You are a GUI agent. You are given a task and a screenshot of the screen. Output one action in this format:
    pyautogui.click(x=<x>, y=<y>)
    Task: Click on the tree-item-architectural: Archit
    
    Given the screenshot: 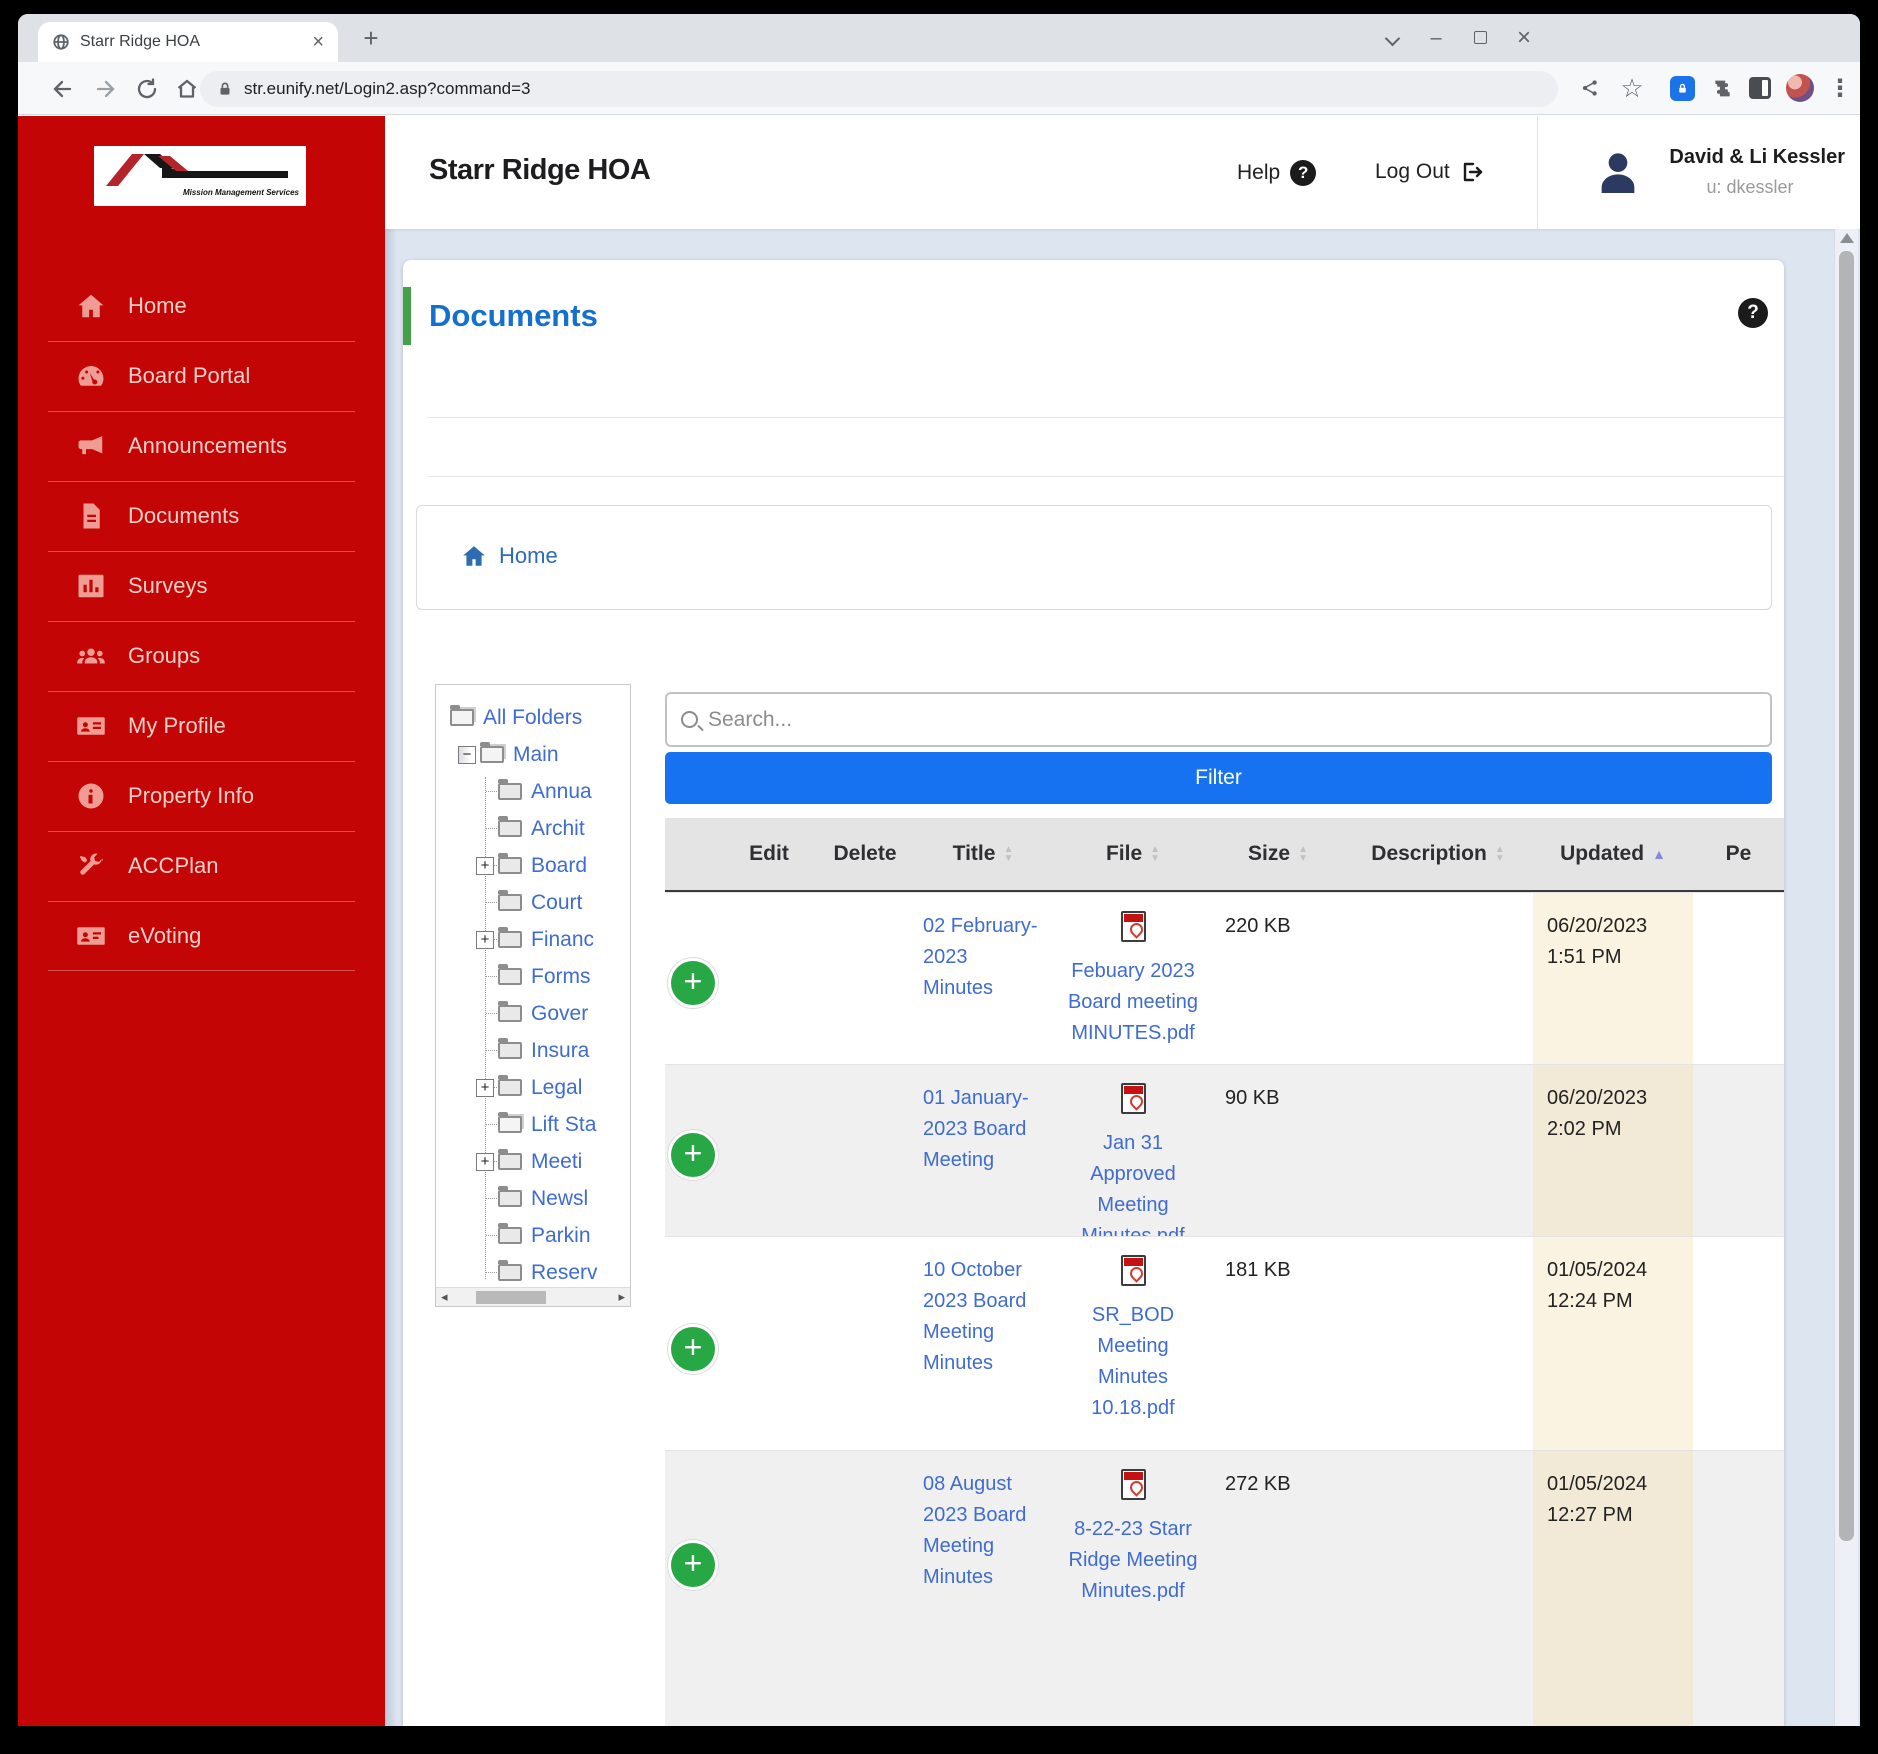 What is the action you would take?
    pyautogui.click(x=533, y=828)
    